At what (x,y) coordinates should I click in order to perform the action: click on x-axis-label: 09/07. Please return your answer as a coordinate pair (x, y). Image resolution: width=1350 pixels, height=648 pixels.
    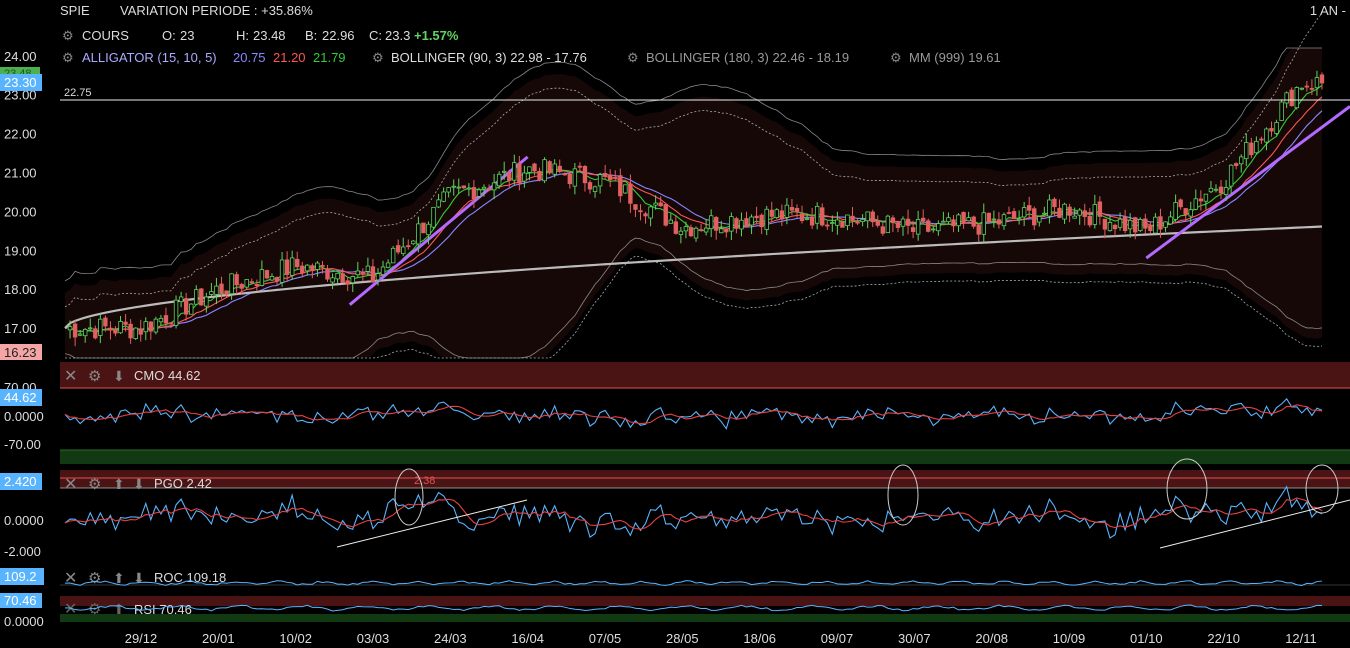
    Looking at the image, I should click on (837, 638).